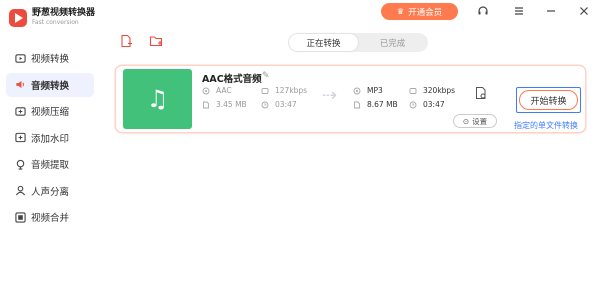 The height and width of the screenshot is (293, 607). Describe the element at coordinates (20, 58) in the screenshot. I see `video-convert-icon` at that location.